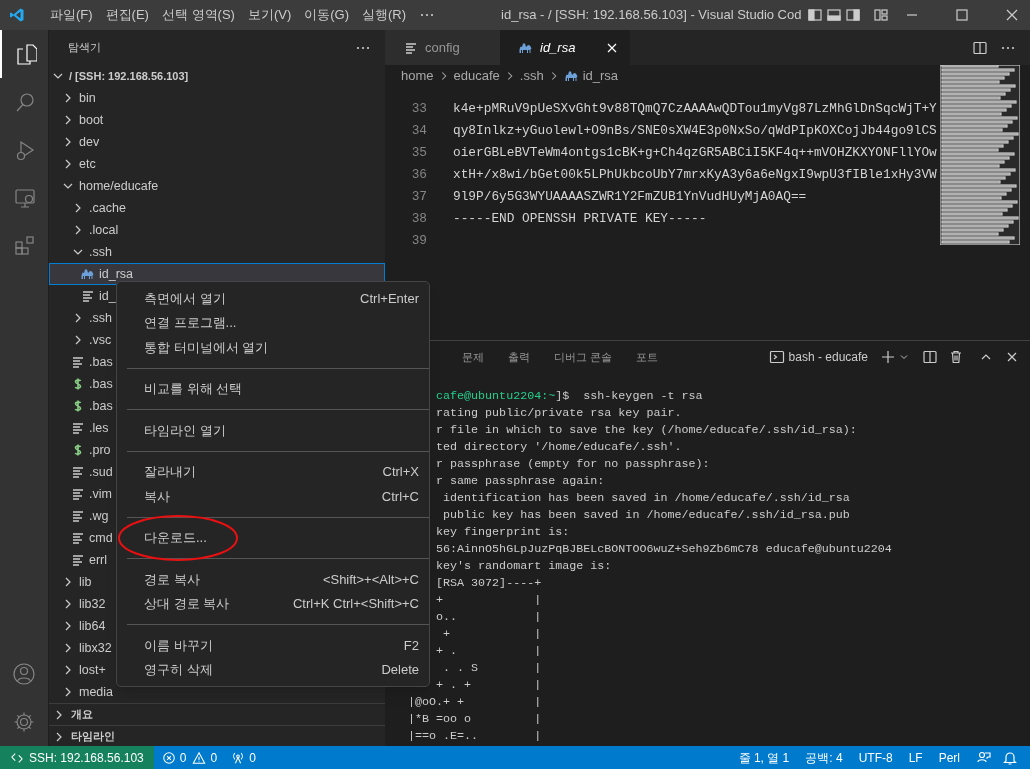  What do you see at coordinates (695, 175) in the screenshot?
I see `code-line: xtH+/x8wi/bGet00k5LPhUkbcoUbY7mrxKyA3y6a6eNgxI9wpU3fIBle1xHy3VW` at bounding box center [695, 175].